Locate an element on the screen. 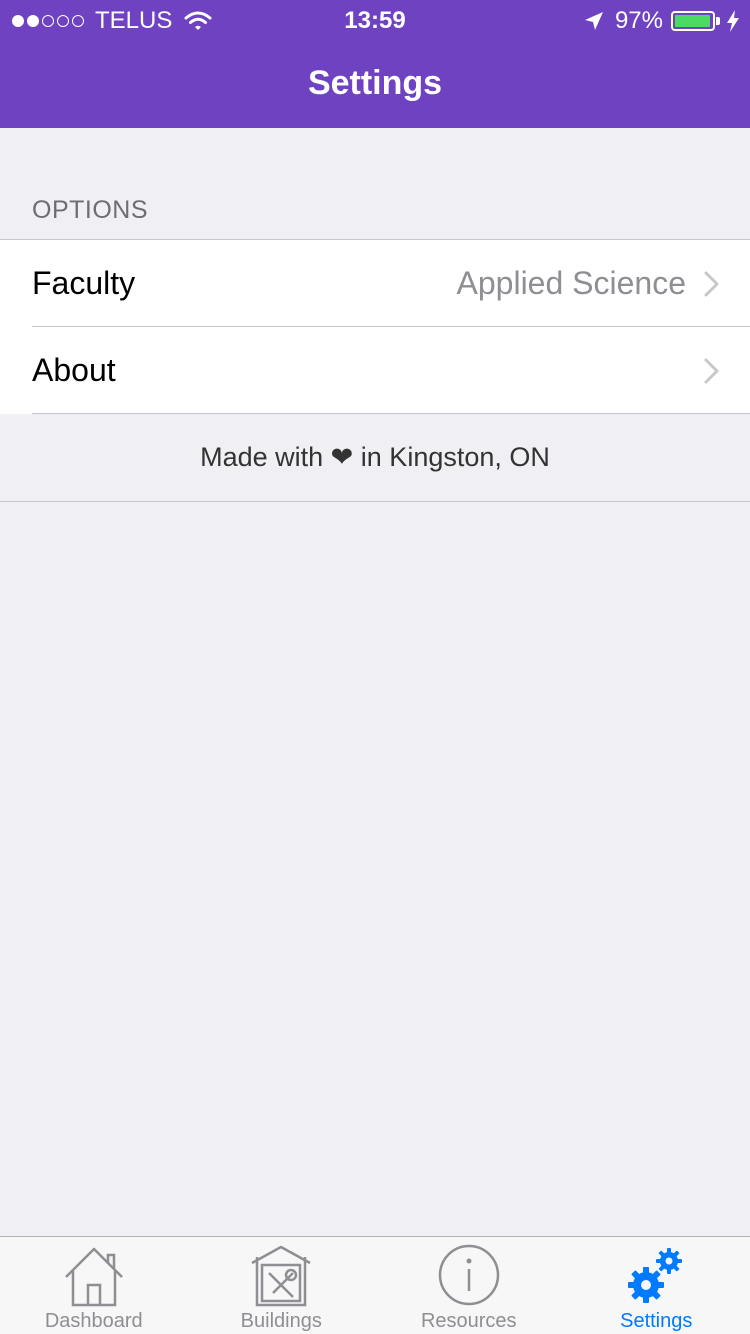 The width and height of the screenshot is (750, 1334). options-section-header: OPTIONS is located at coordinates (90, 210).